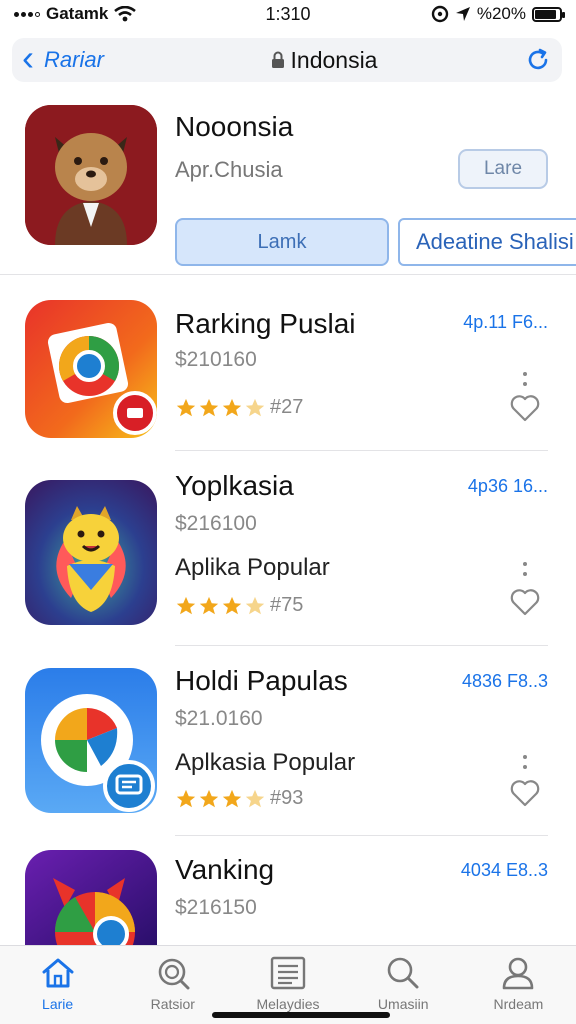 The height and width of the screenshot is (1024, 576). I want to click on home-icon, so click(58, 973).